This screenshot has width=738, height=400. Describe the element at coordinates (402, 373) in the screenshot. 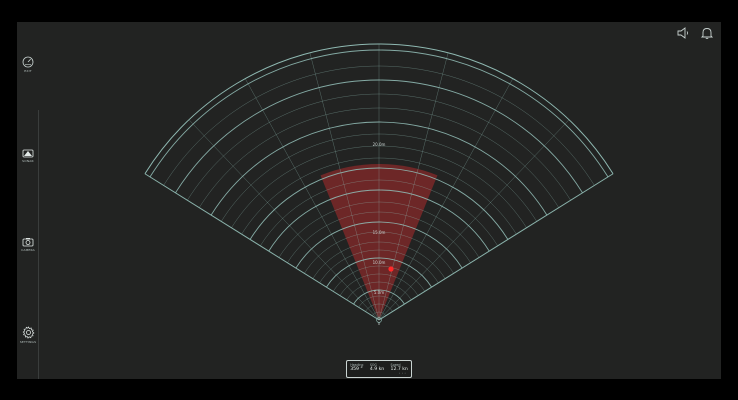

I see `more-indicator: • • •` at that location.